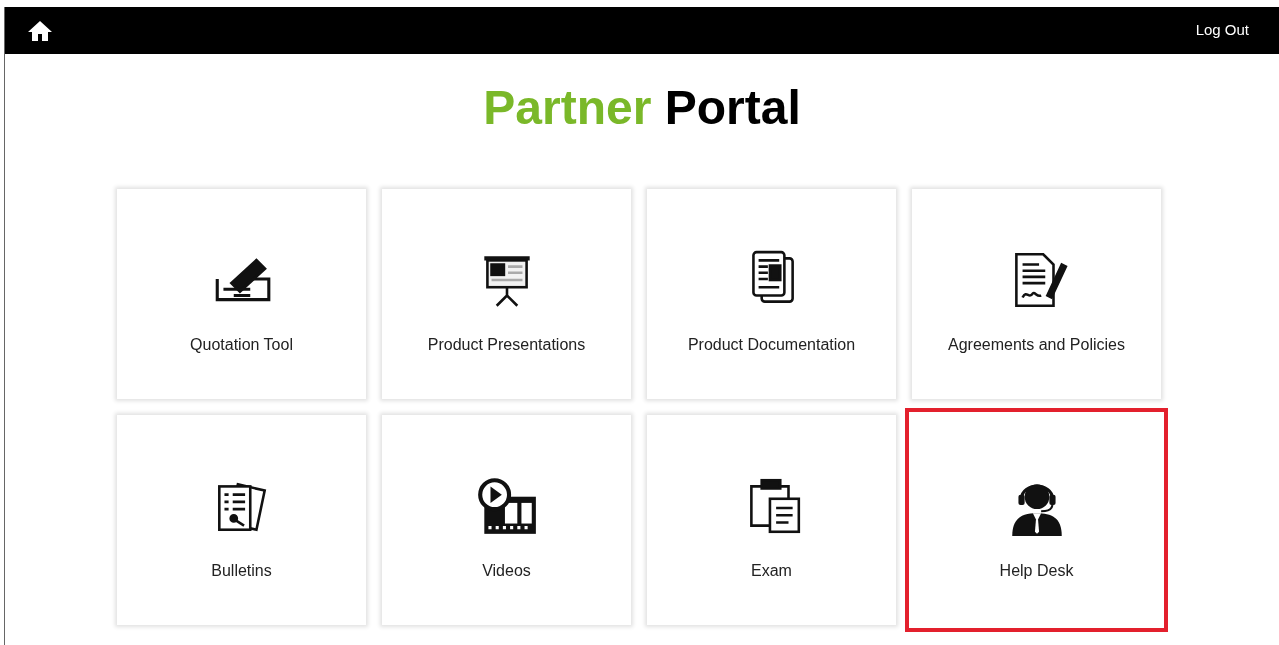 The image size is (1279, 645). Describe the element at coordinates (506, 571) in the screenshot. I see `tile-label: Videos` at that location.